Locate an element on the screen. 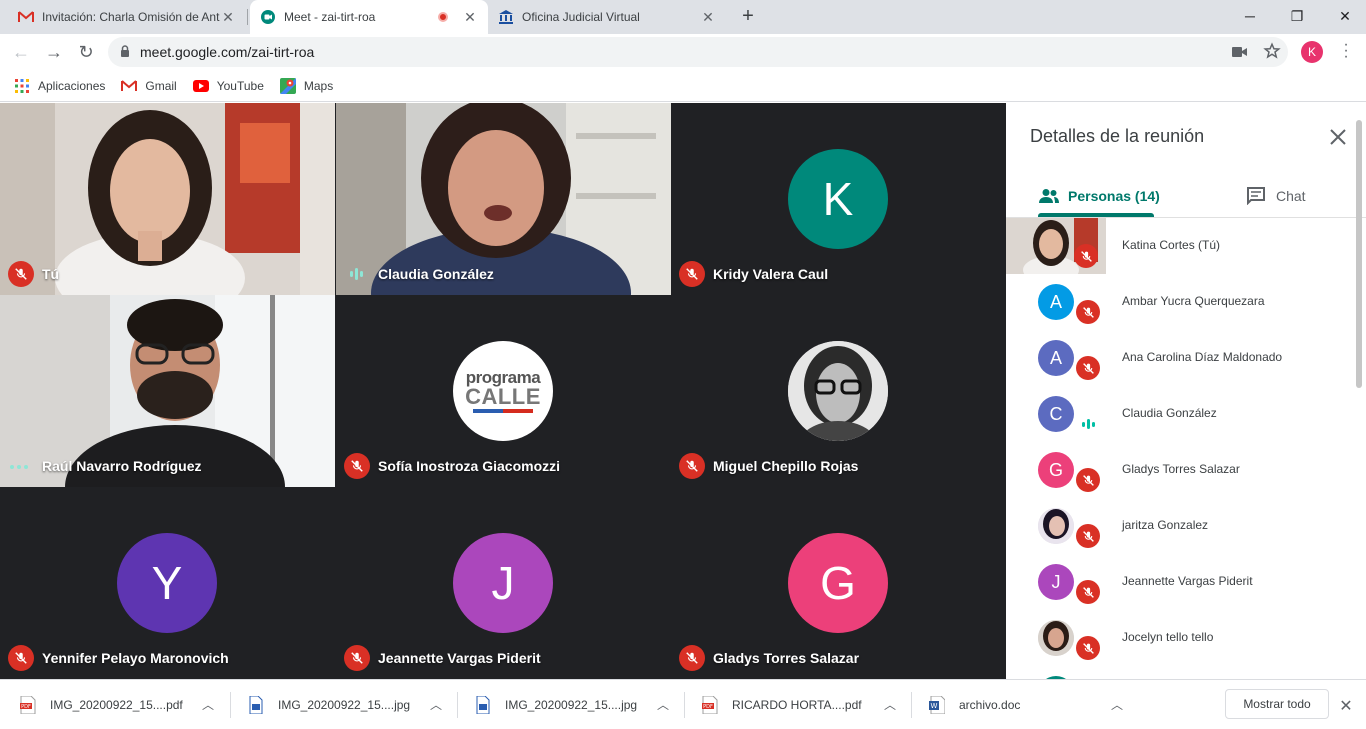  bookmark-youtube: YouTube is located at coordinates (228, 86).